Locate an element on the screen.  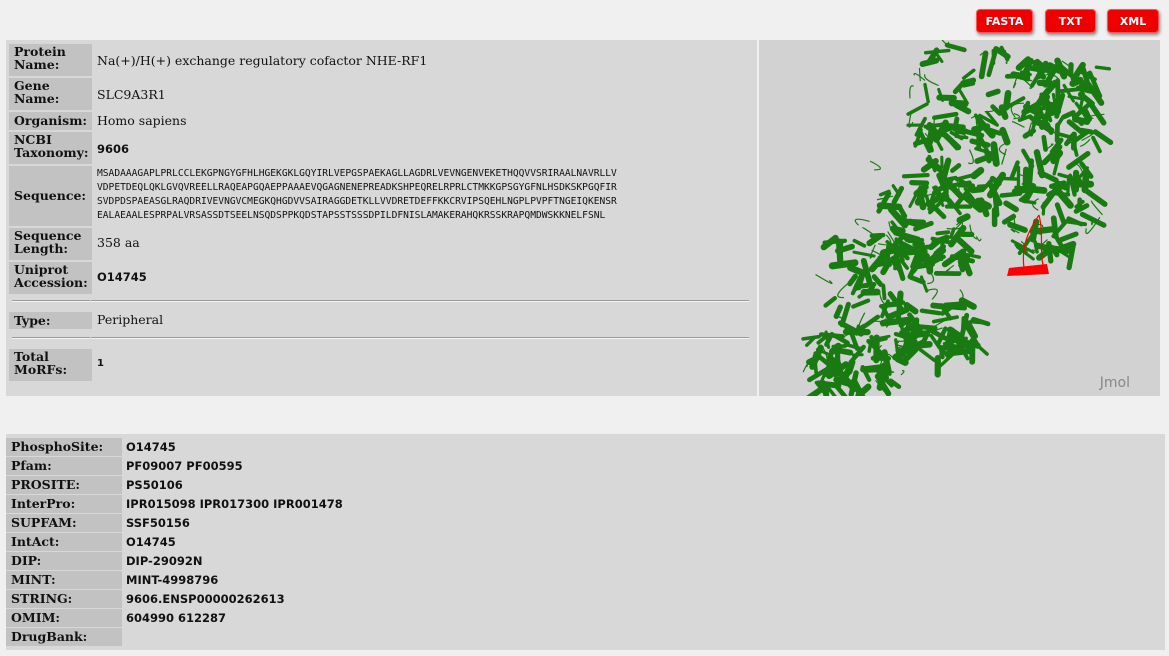
cross-ref-label: MINT: is located at coordinates (64, 580).